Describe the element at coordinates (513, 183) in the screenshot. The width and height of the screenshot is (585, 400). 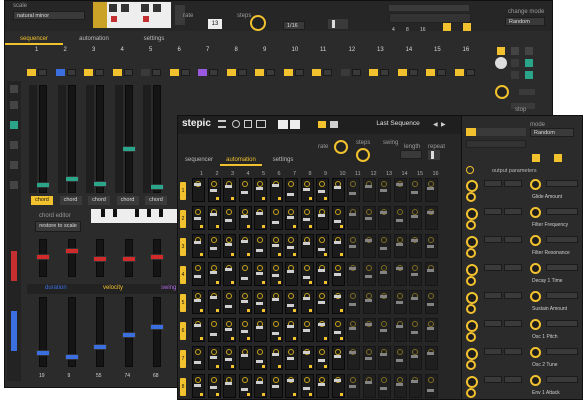
I see `channel-max-field` at that location.